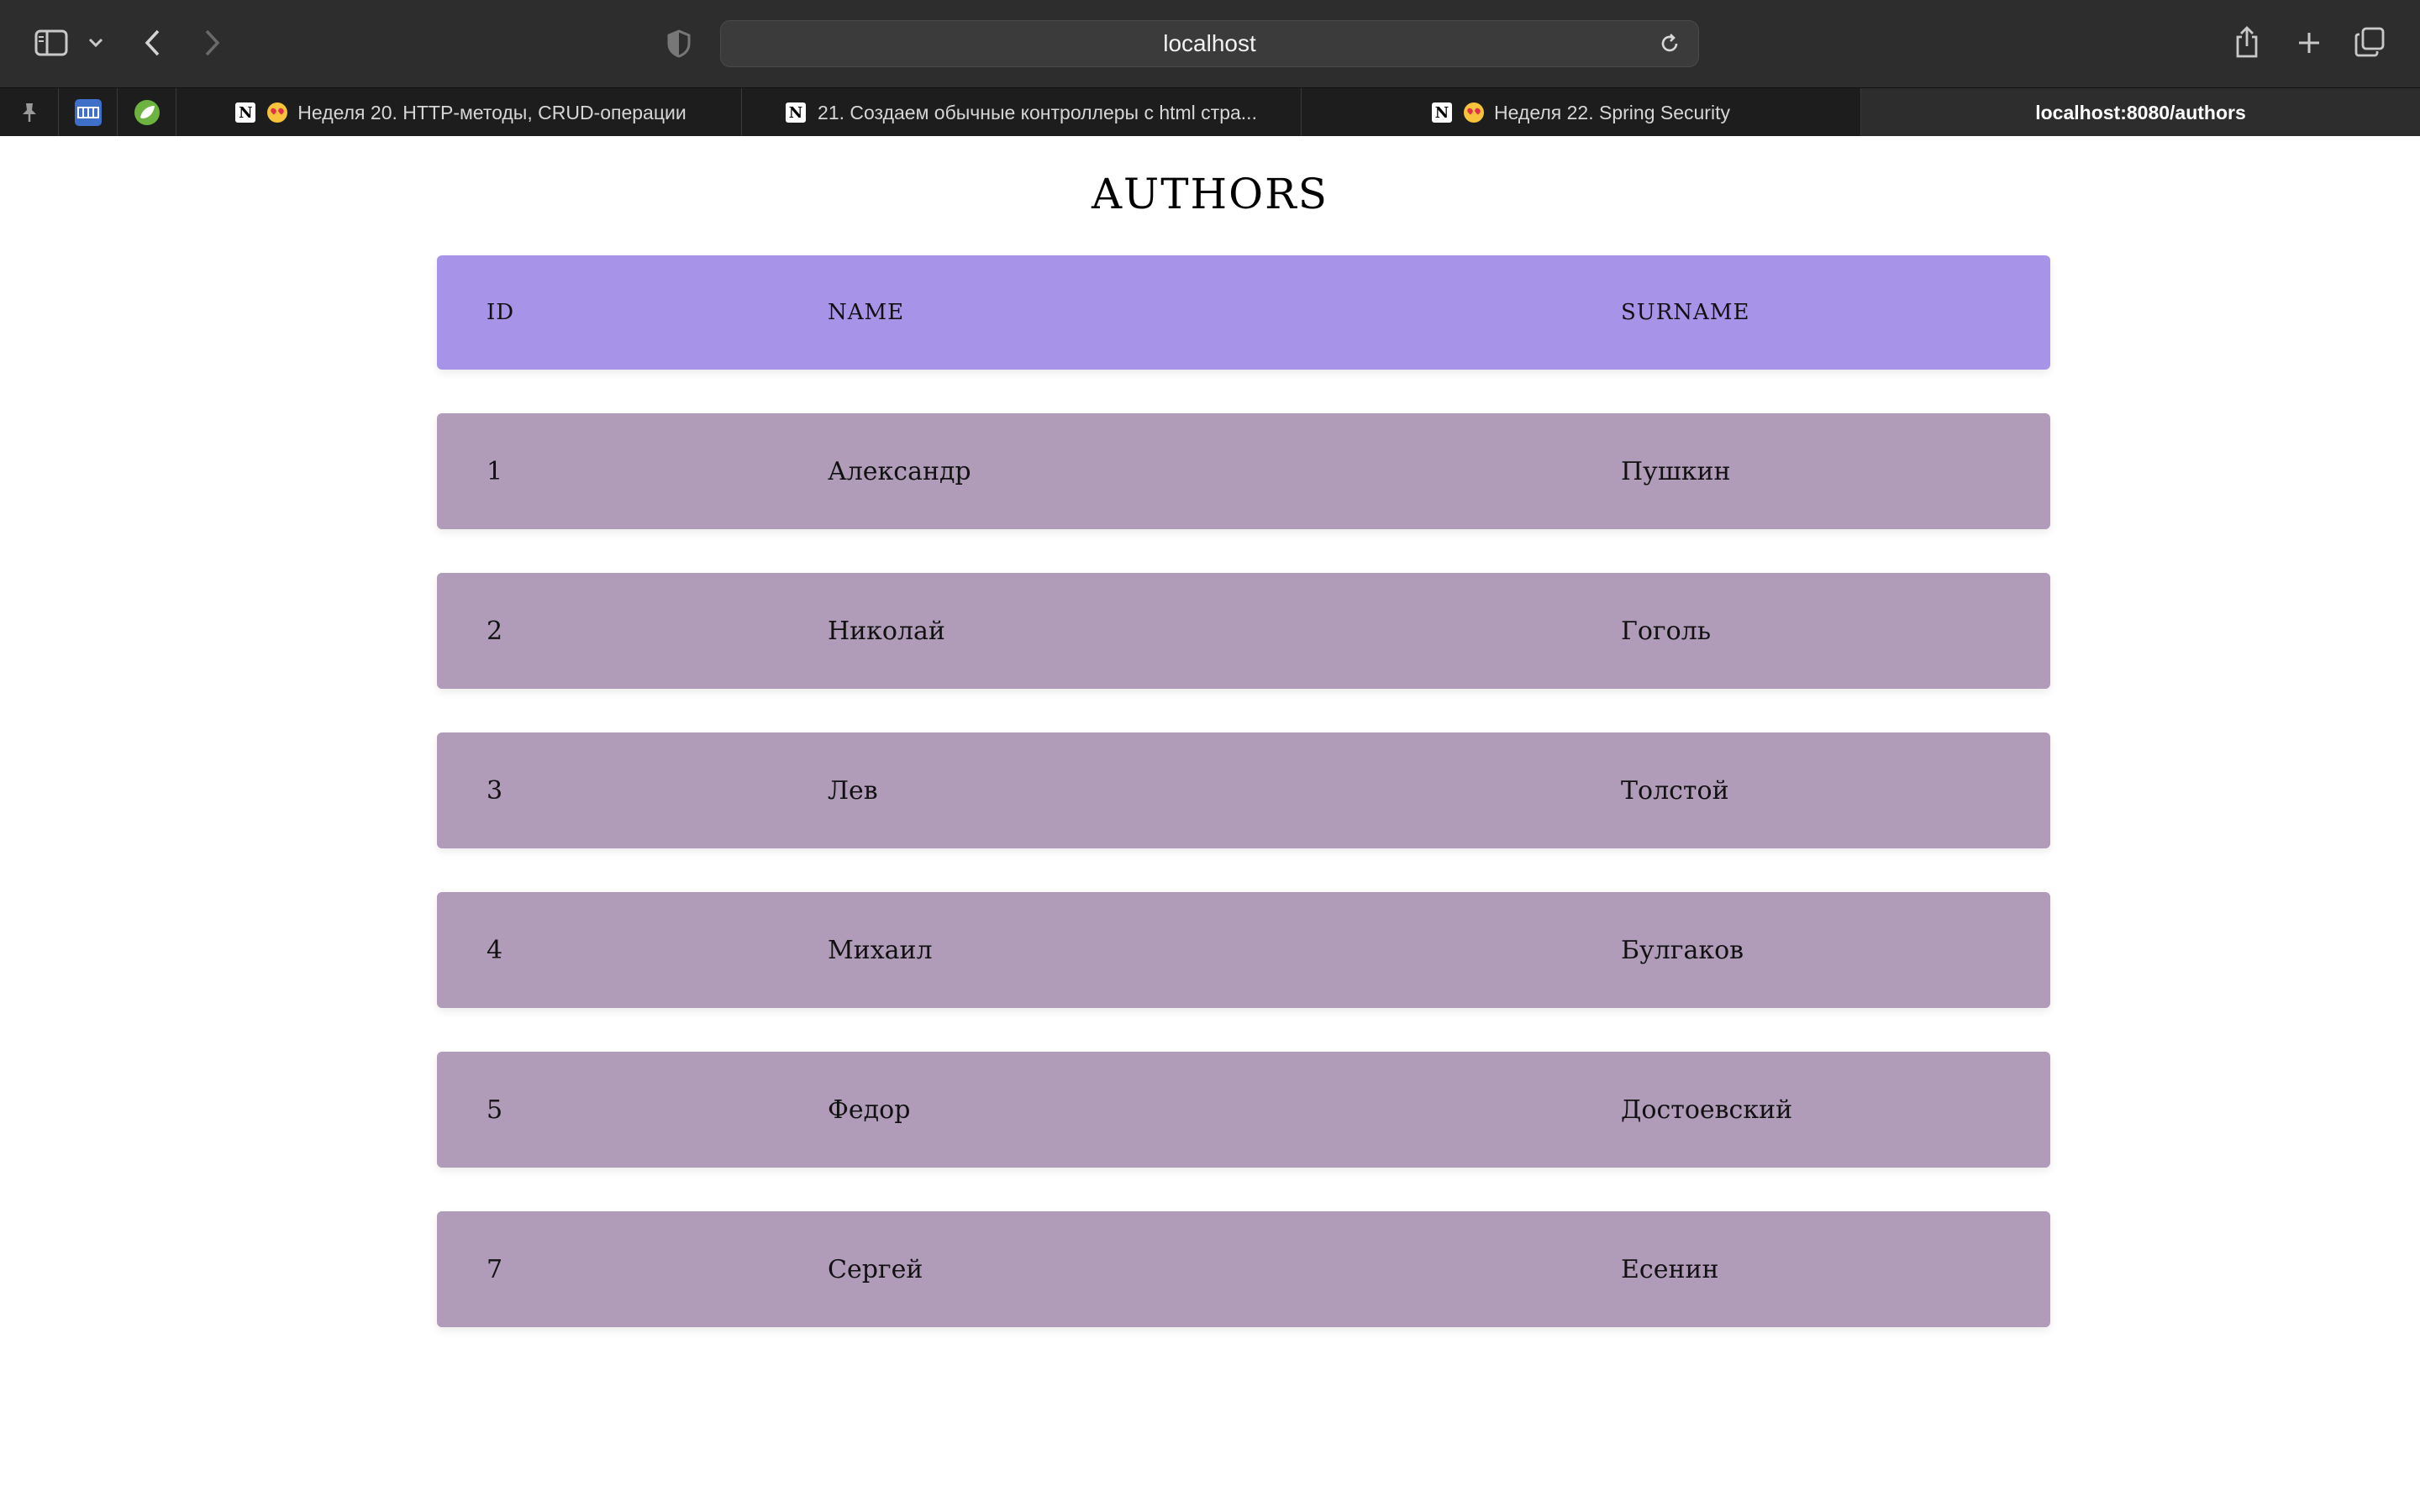  What do you see at coordinates (501, 312) in the screenshot?
I see `header-id: ID` at bounding box center [501, 312].